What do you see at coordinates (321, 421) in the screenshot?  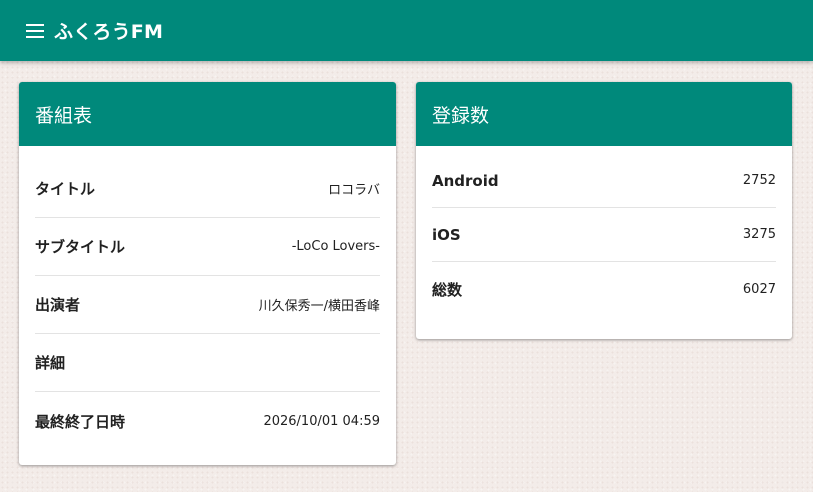 I see `row-value: 2026/10/01 04:59` at bounding box center [321, 421].